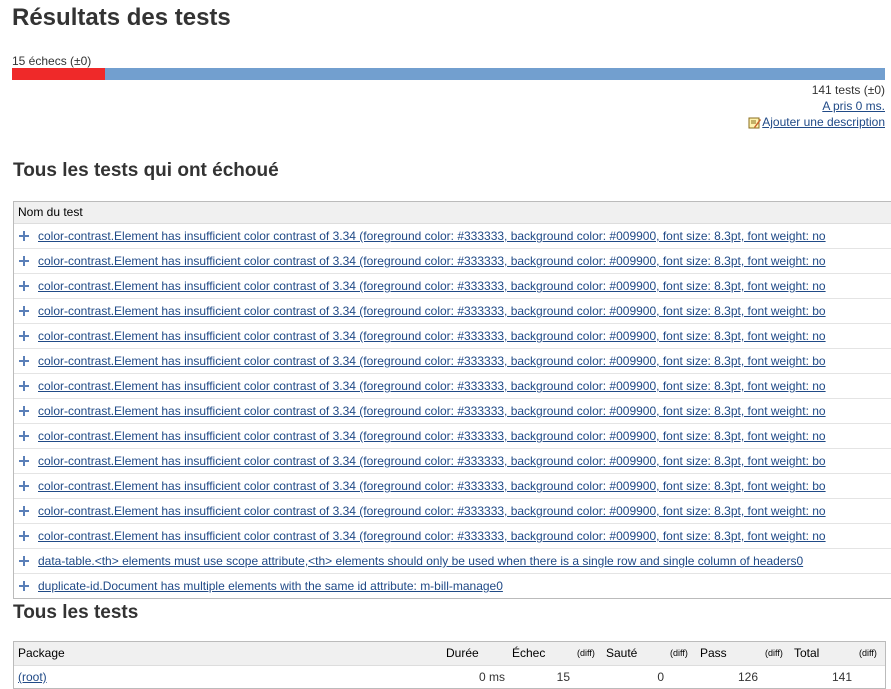 The height and width of the screenshot is (689, 891). Describe the element at coordinates (41, 653) in the screenshot. I see `package-header: Package` at that location.